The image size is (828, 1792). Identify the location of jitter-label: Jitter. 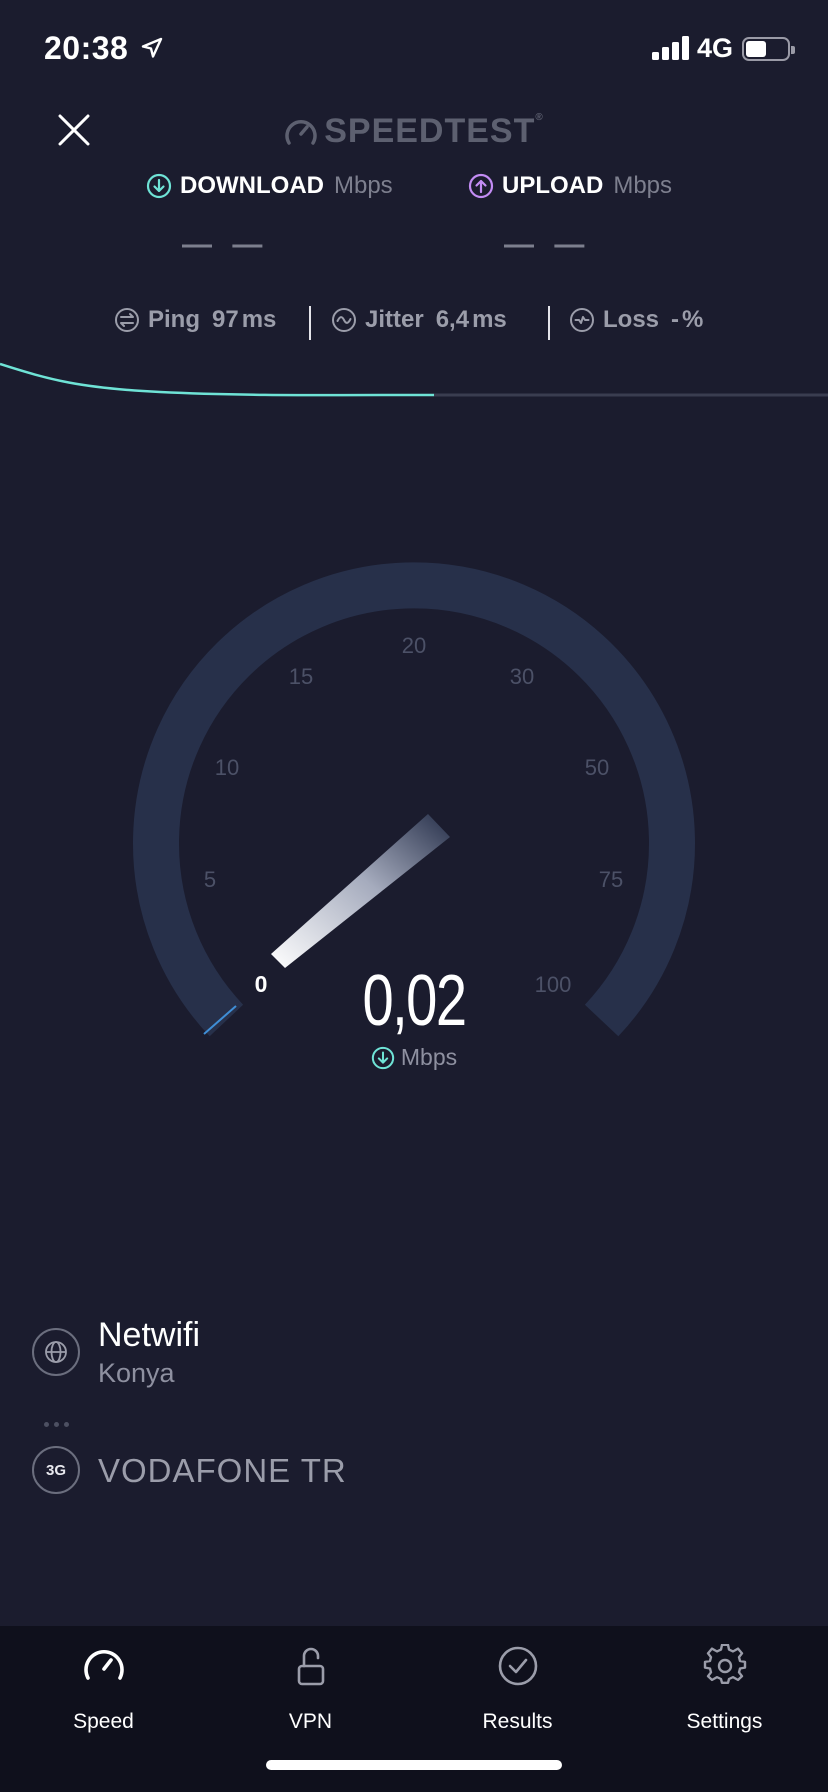
(394, 319).